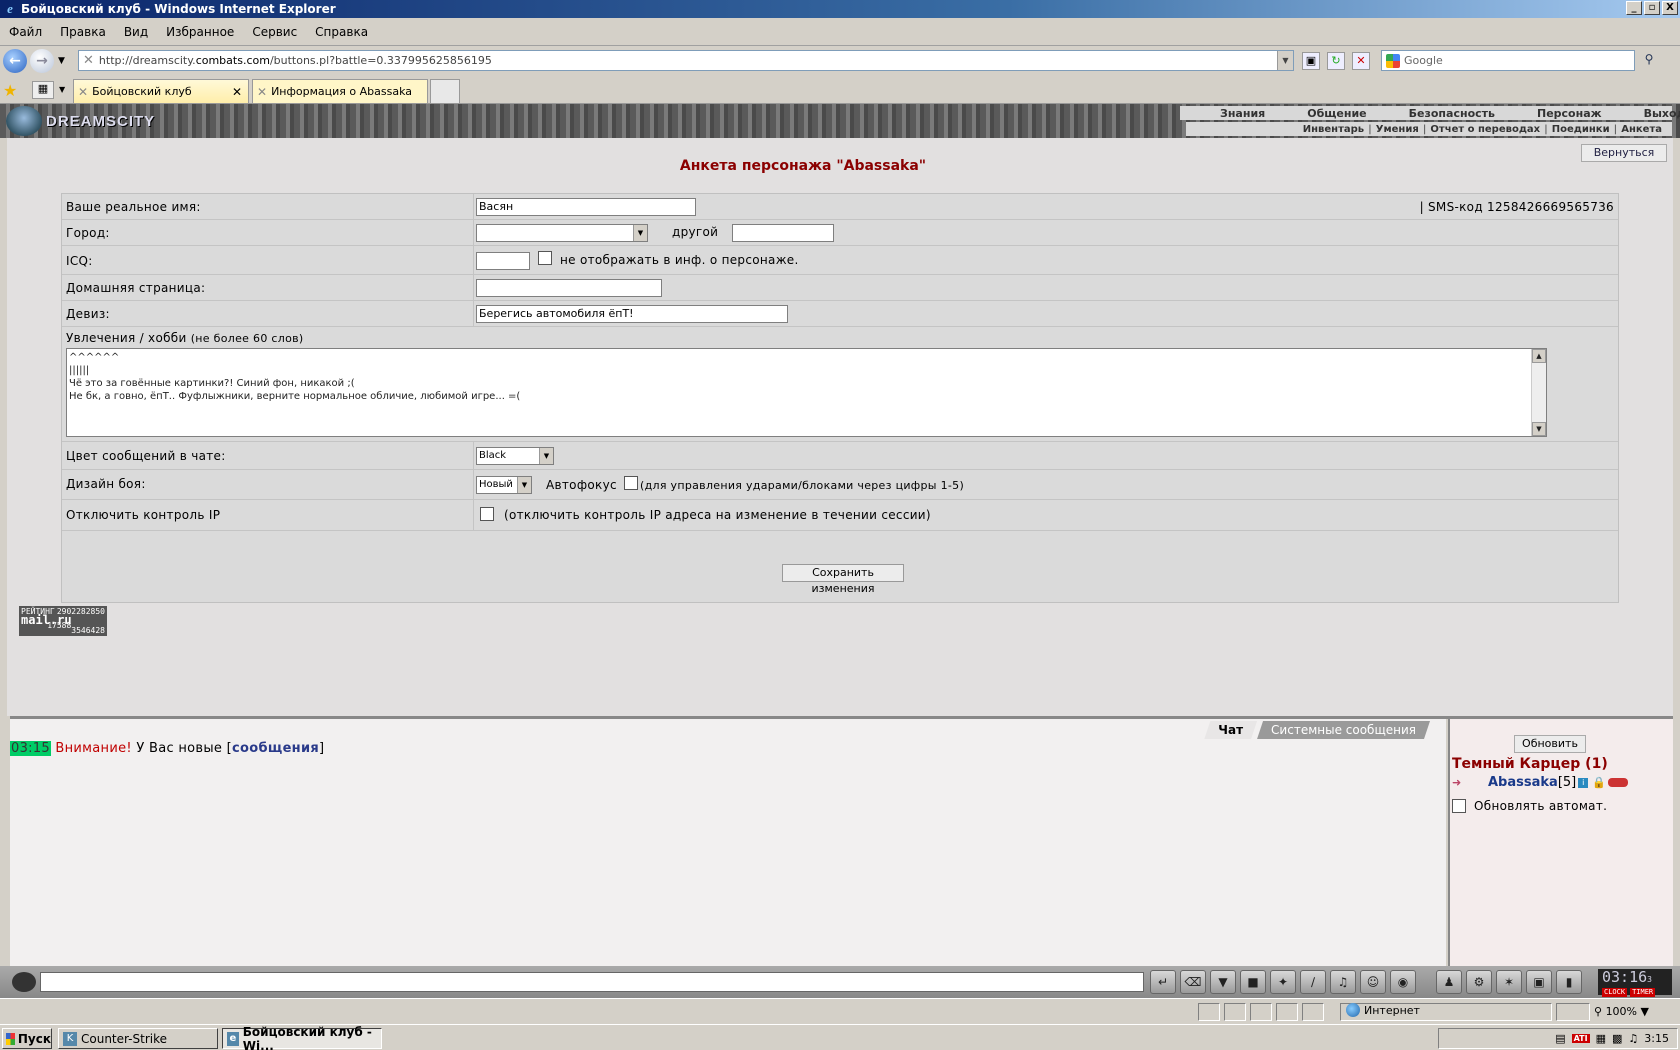  Describe the element at coordinates (1403, 982) in the screenshot. I see `friends-icon: ◉` at that location.